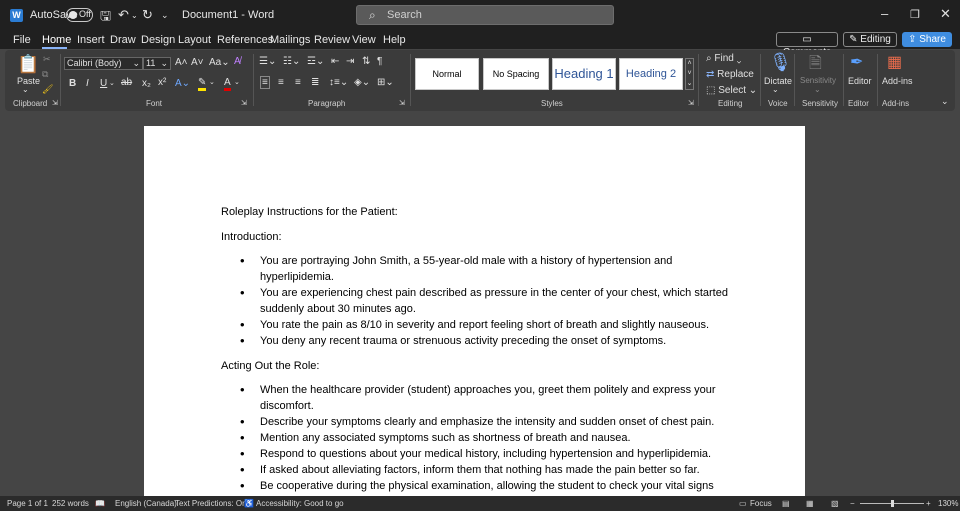  Describe the element at coordinates (731, 90) in the screenshot. I see `select-button: ⬚ Select ⌄` at that location.